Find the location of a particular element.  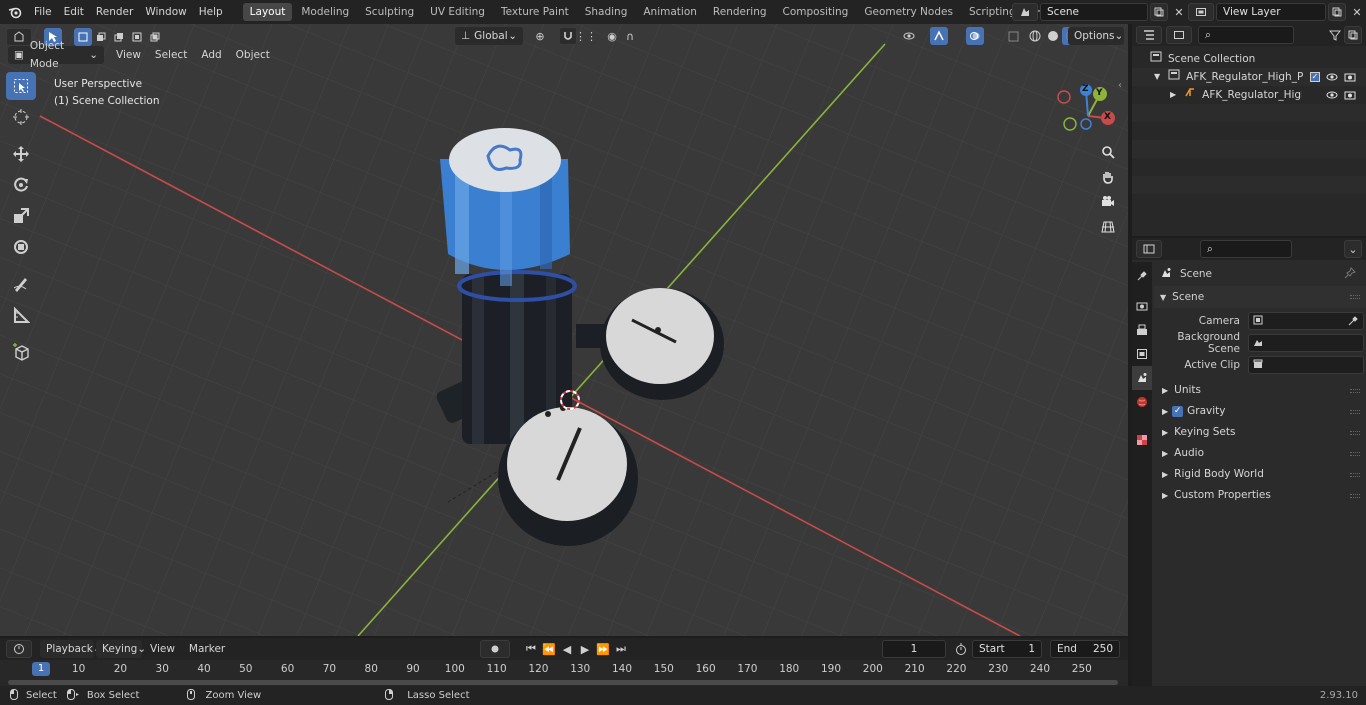

cursor-tool-icon is located at coordinates (21, 117).